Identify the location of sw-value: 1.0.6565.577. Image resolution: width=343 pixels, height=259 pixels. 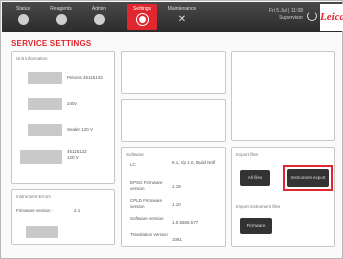
(185, 222).